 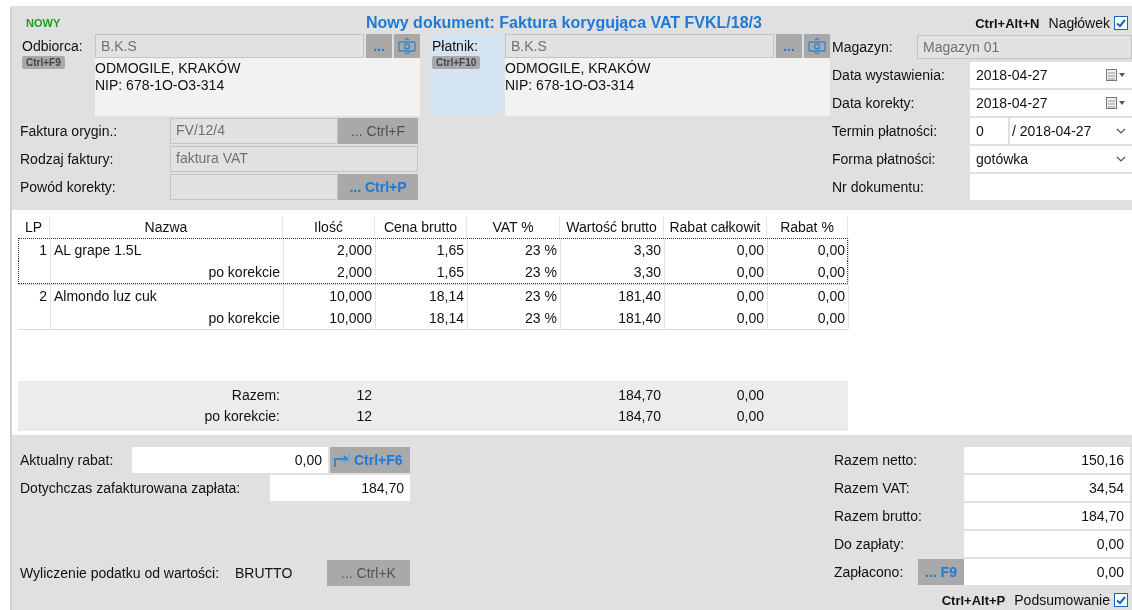 I want to click on document-title: Nowy dokument: Faktura korygująca VAT FVKL/18/3, so click(x=564, y=23).